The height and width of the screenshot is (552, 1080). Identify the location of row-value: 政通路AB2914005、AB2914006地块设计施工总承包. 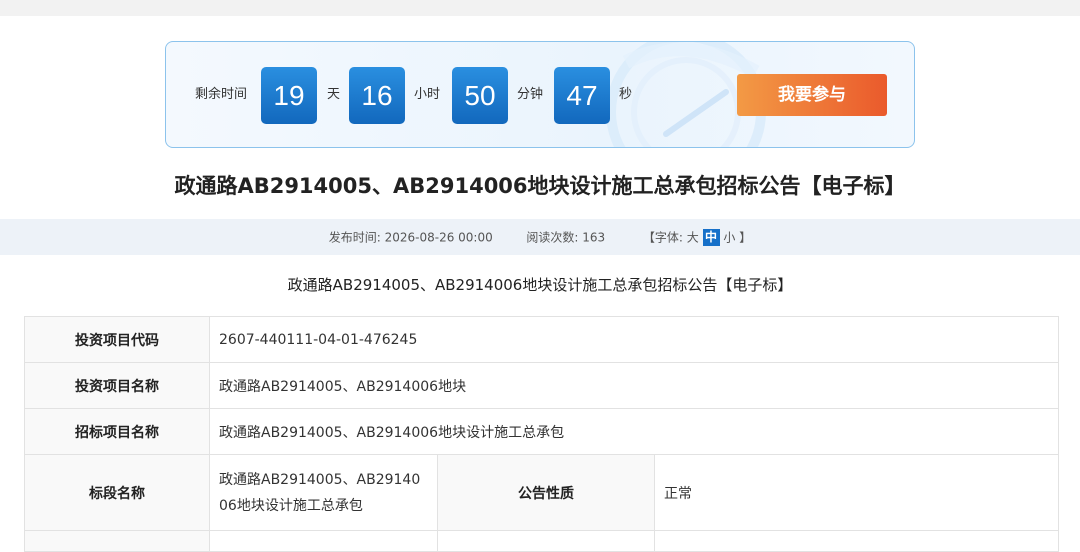
(634, 431).